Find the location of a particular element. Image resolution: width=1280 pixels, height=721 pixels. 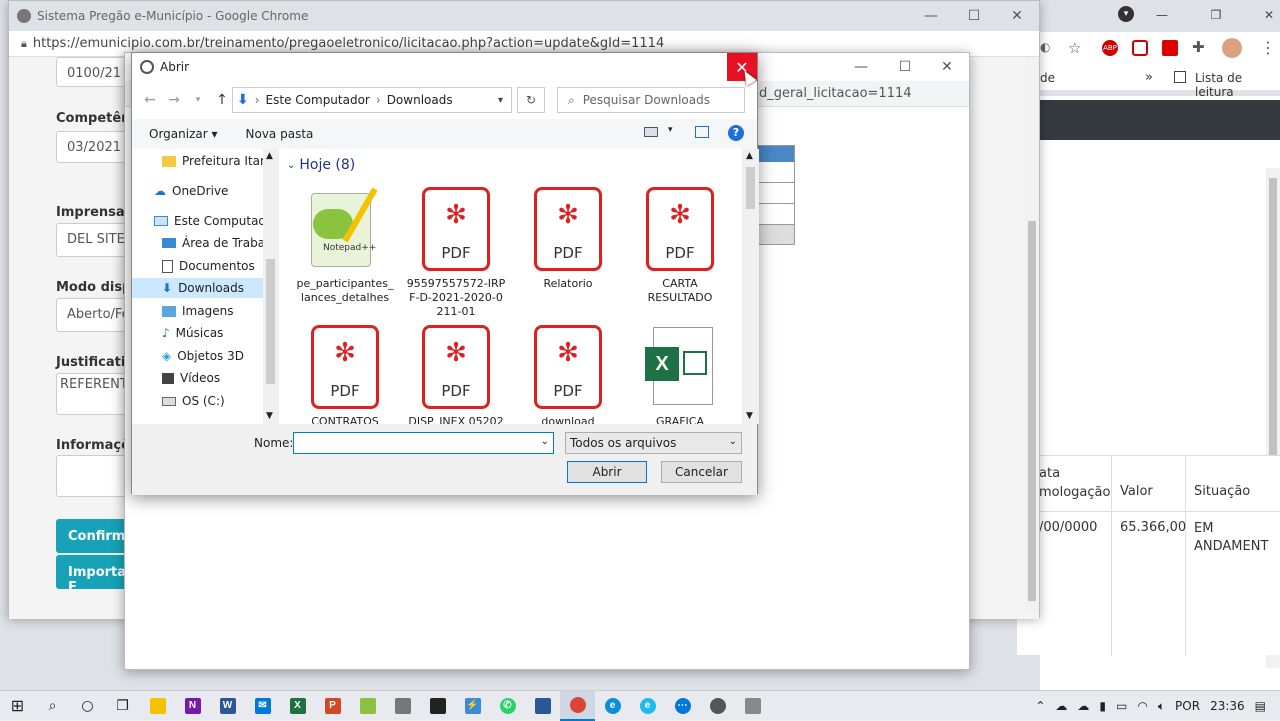

cancel-button: Cancelar is located at coordinates (701, 472).